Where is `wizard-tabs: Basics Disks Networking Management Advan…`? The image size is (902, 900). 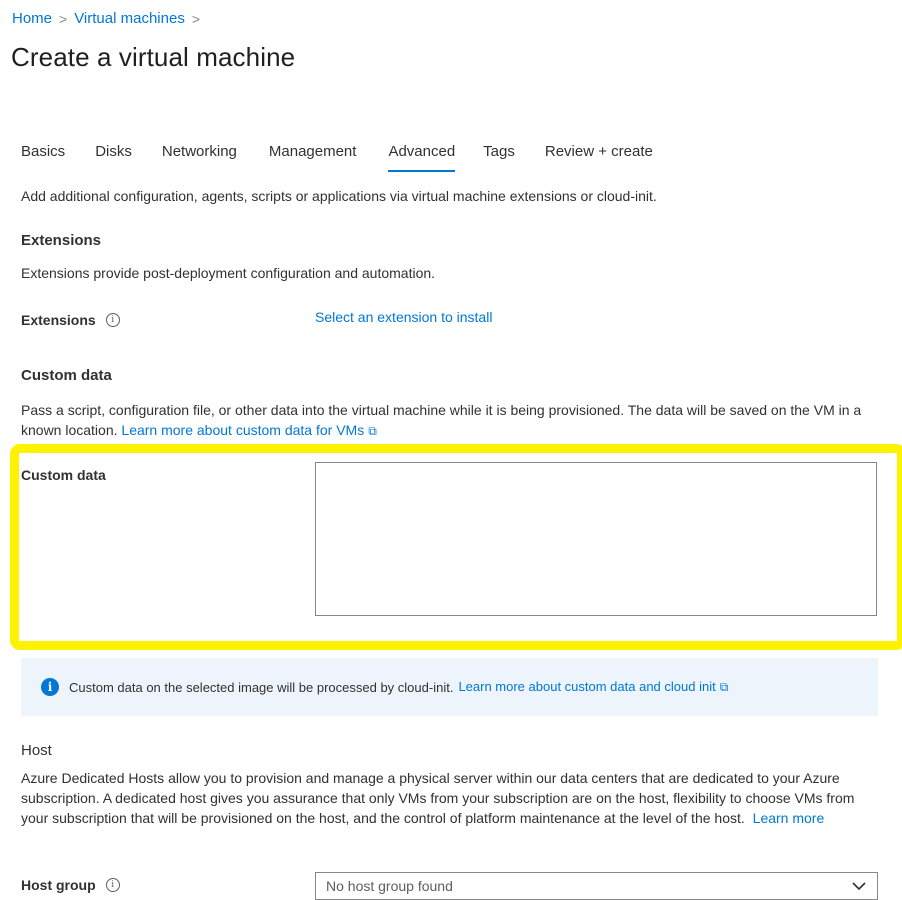
wizard-tabs: Basics Disks Networking Management Advan… is located at coordinates (337, 157).